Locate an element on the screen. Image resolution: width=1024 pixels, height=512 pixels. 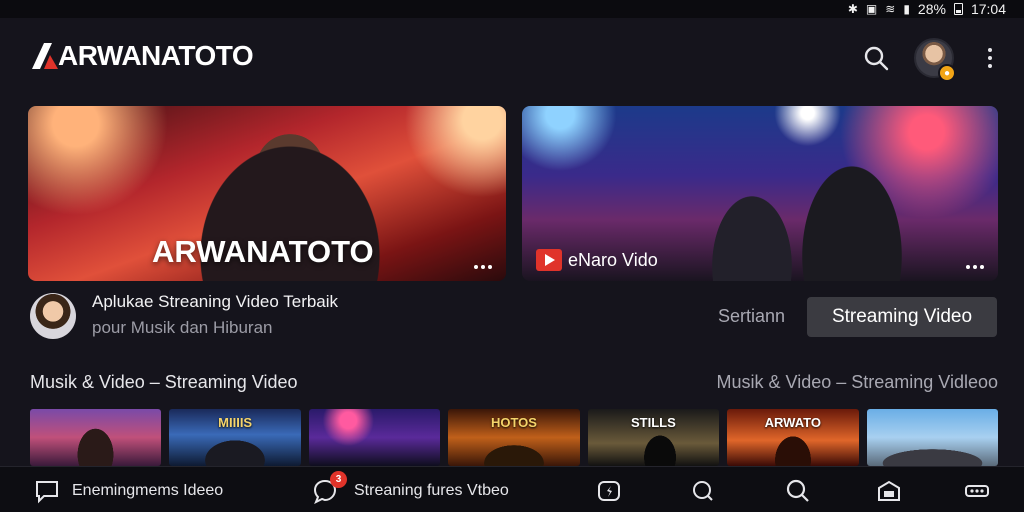
thumbnail-label: MIIIIS is located at coordinates (235, 422).